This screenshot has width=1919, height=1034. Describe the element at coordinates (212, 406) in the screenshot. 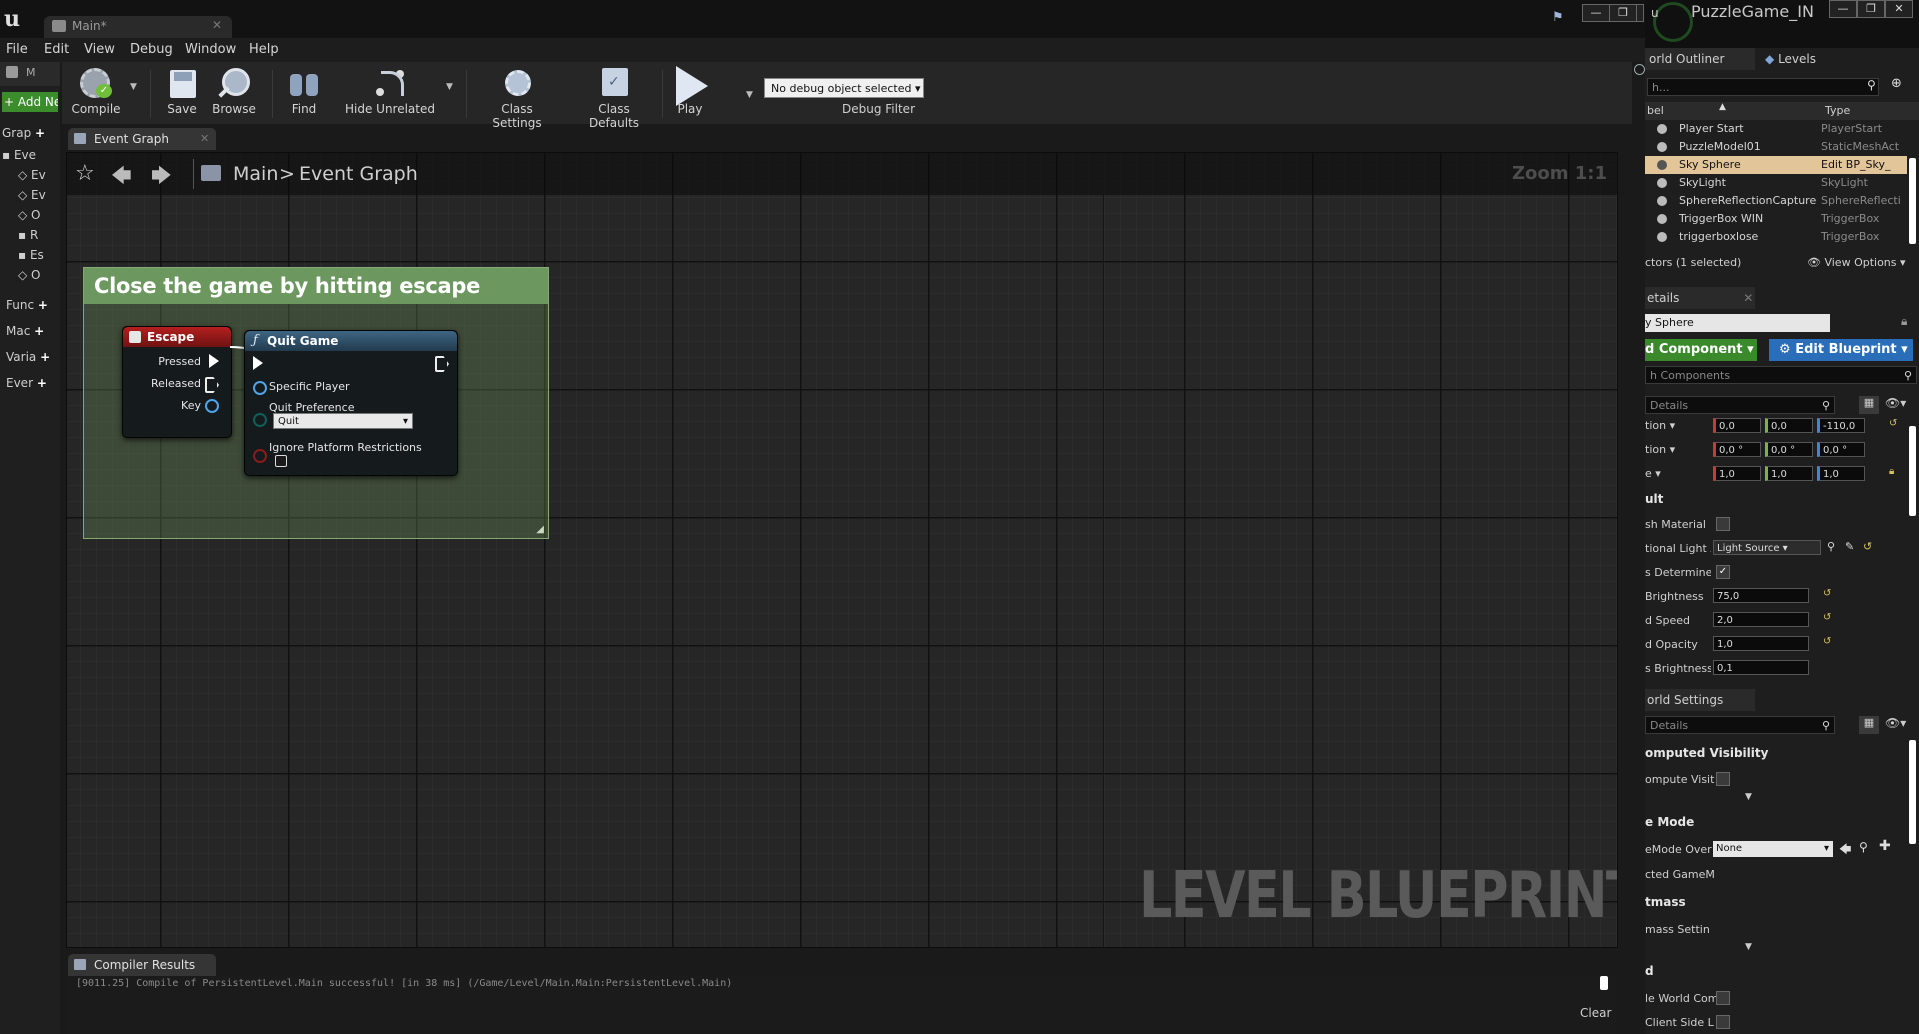

I see `key-struct-pin` at that location.